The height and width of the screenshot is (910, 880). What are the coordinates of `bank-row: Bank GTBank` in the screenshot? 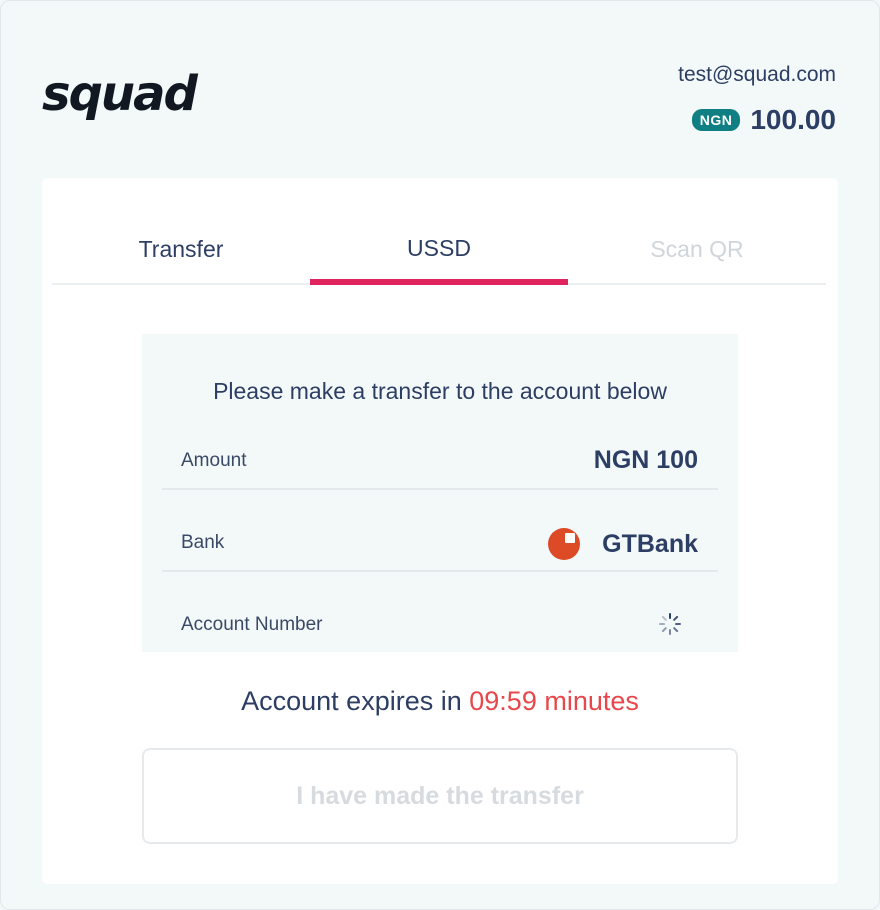 It's located at (440, 531).